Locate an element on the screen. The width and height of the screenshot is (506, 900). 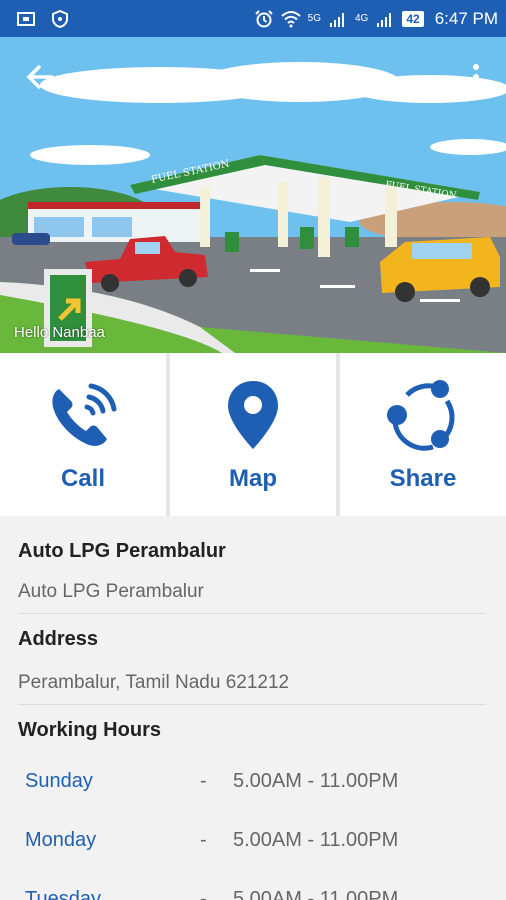
screenshot-icon is located at coordinates (26, 18).